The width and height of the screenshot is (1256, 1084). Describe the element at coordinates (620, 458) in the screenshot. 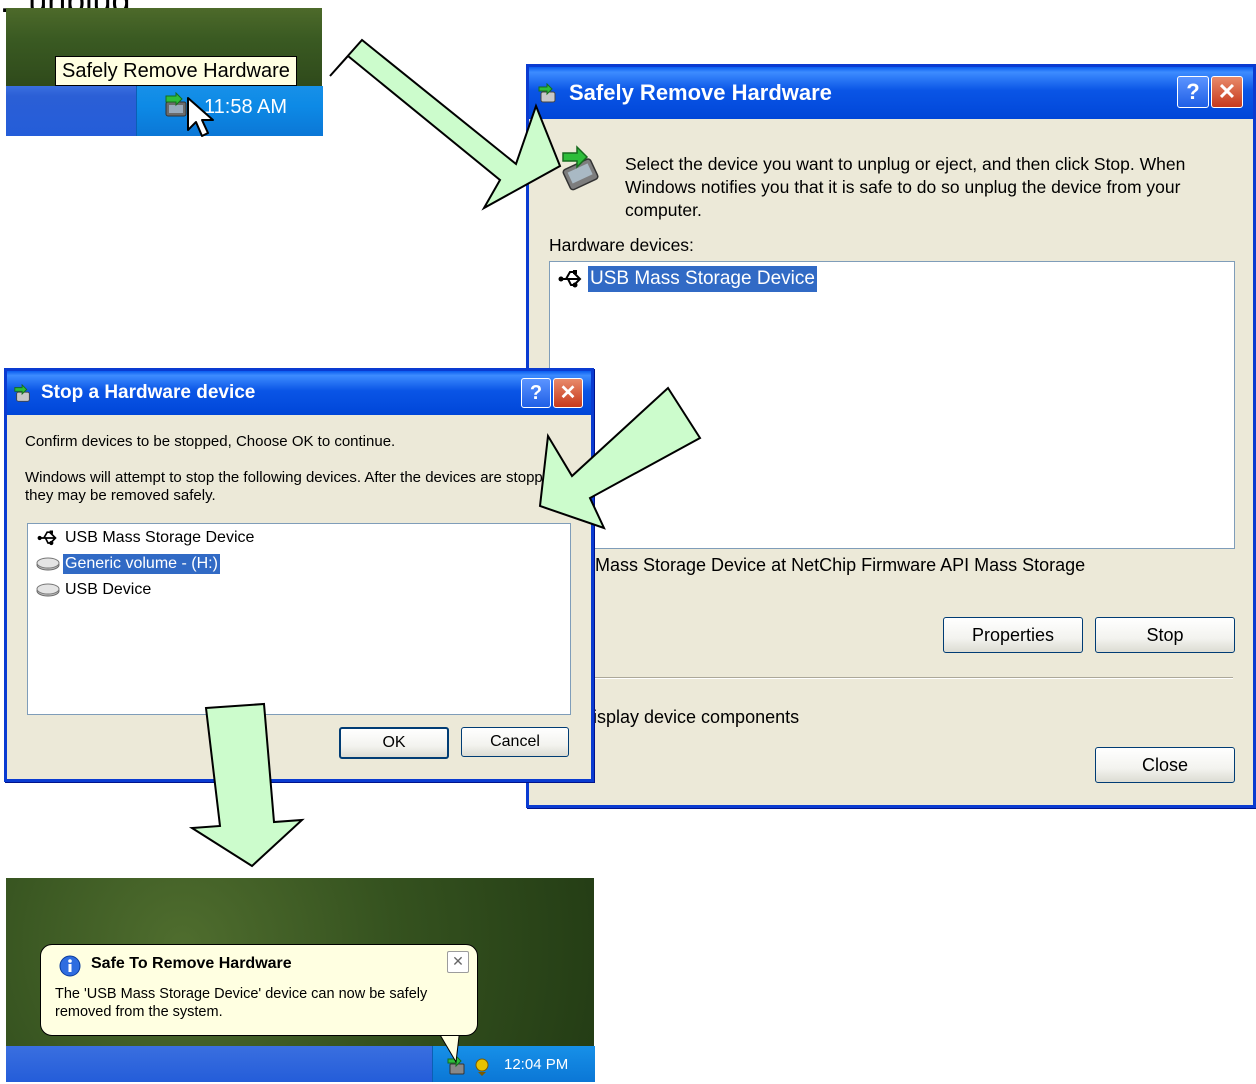

I see `arrow-dialog-to-stop` at that location.